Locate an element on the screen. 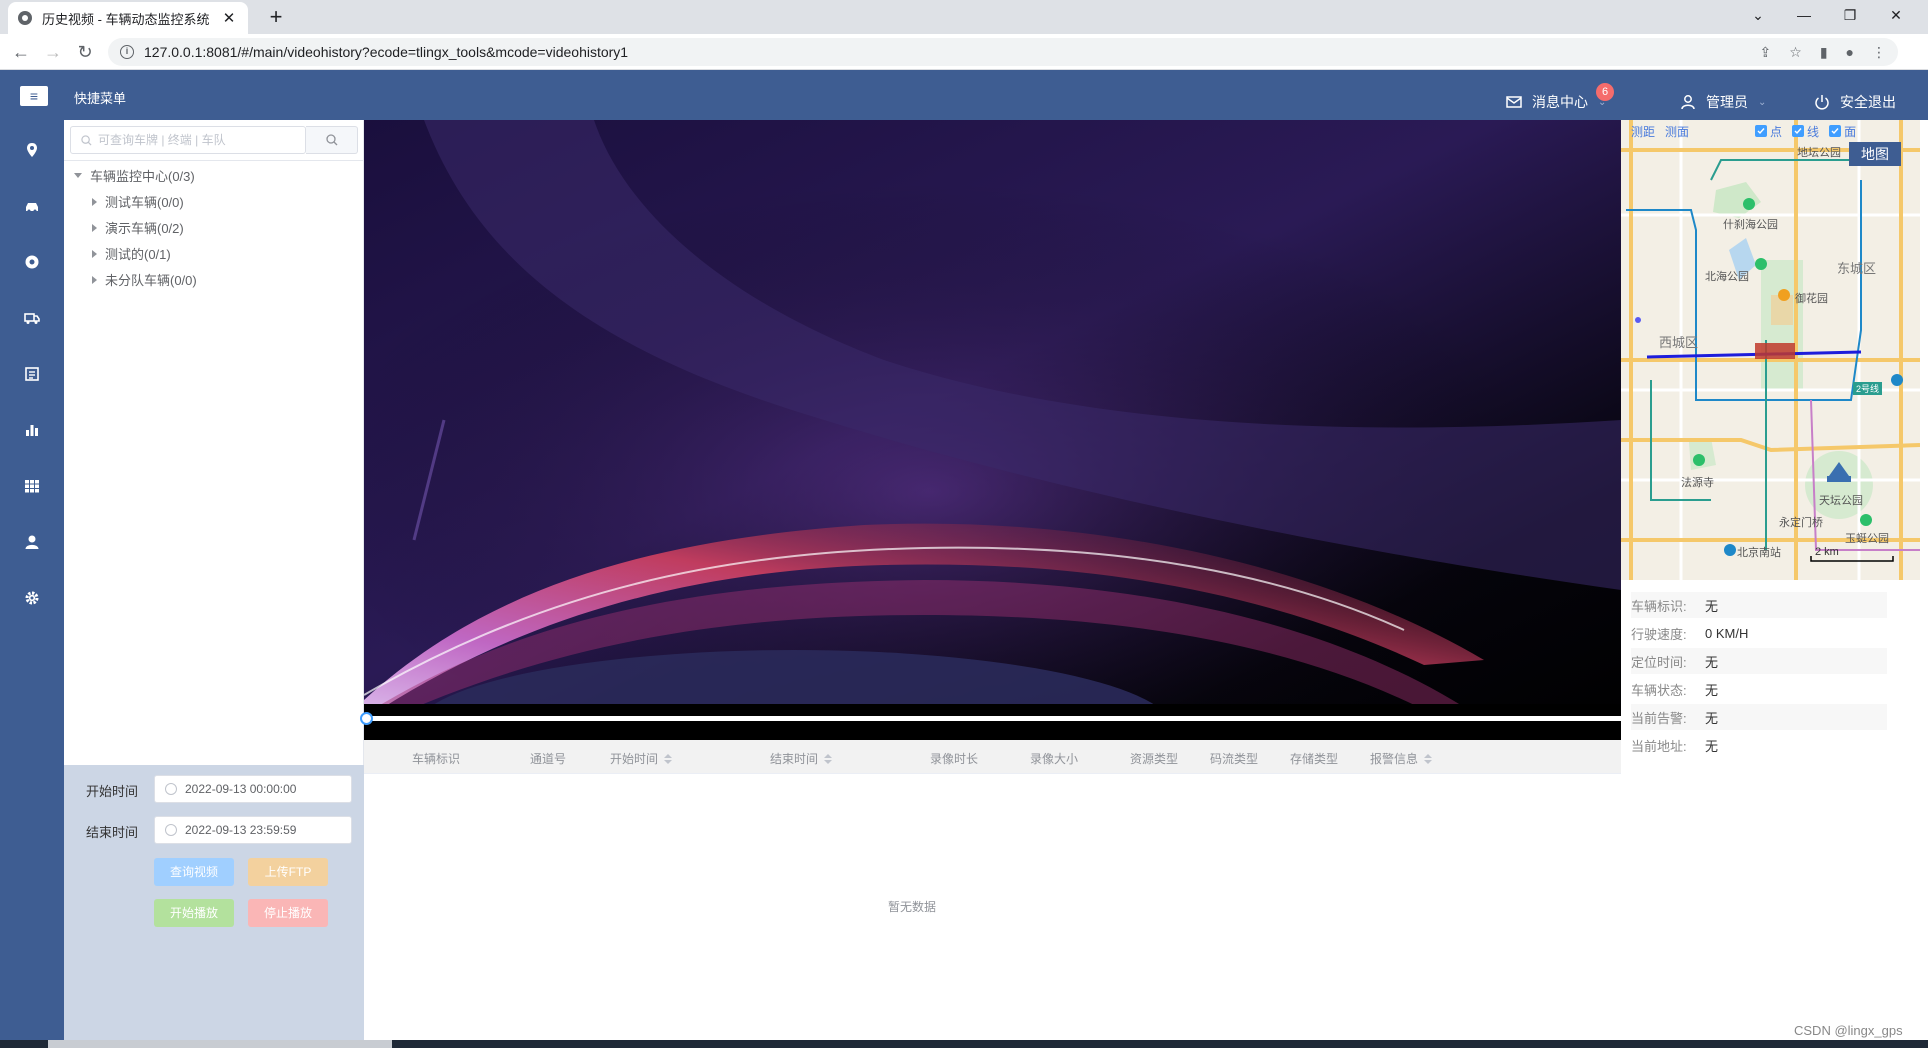 This screenshot has height=1048, width=1928. column-header-sortable: 开始时间 is located at coordinates (641, 758).